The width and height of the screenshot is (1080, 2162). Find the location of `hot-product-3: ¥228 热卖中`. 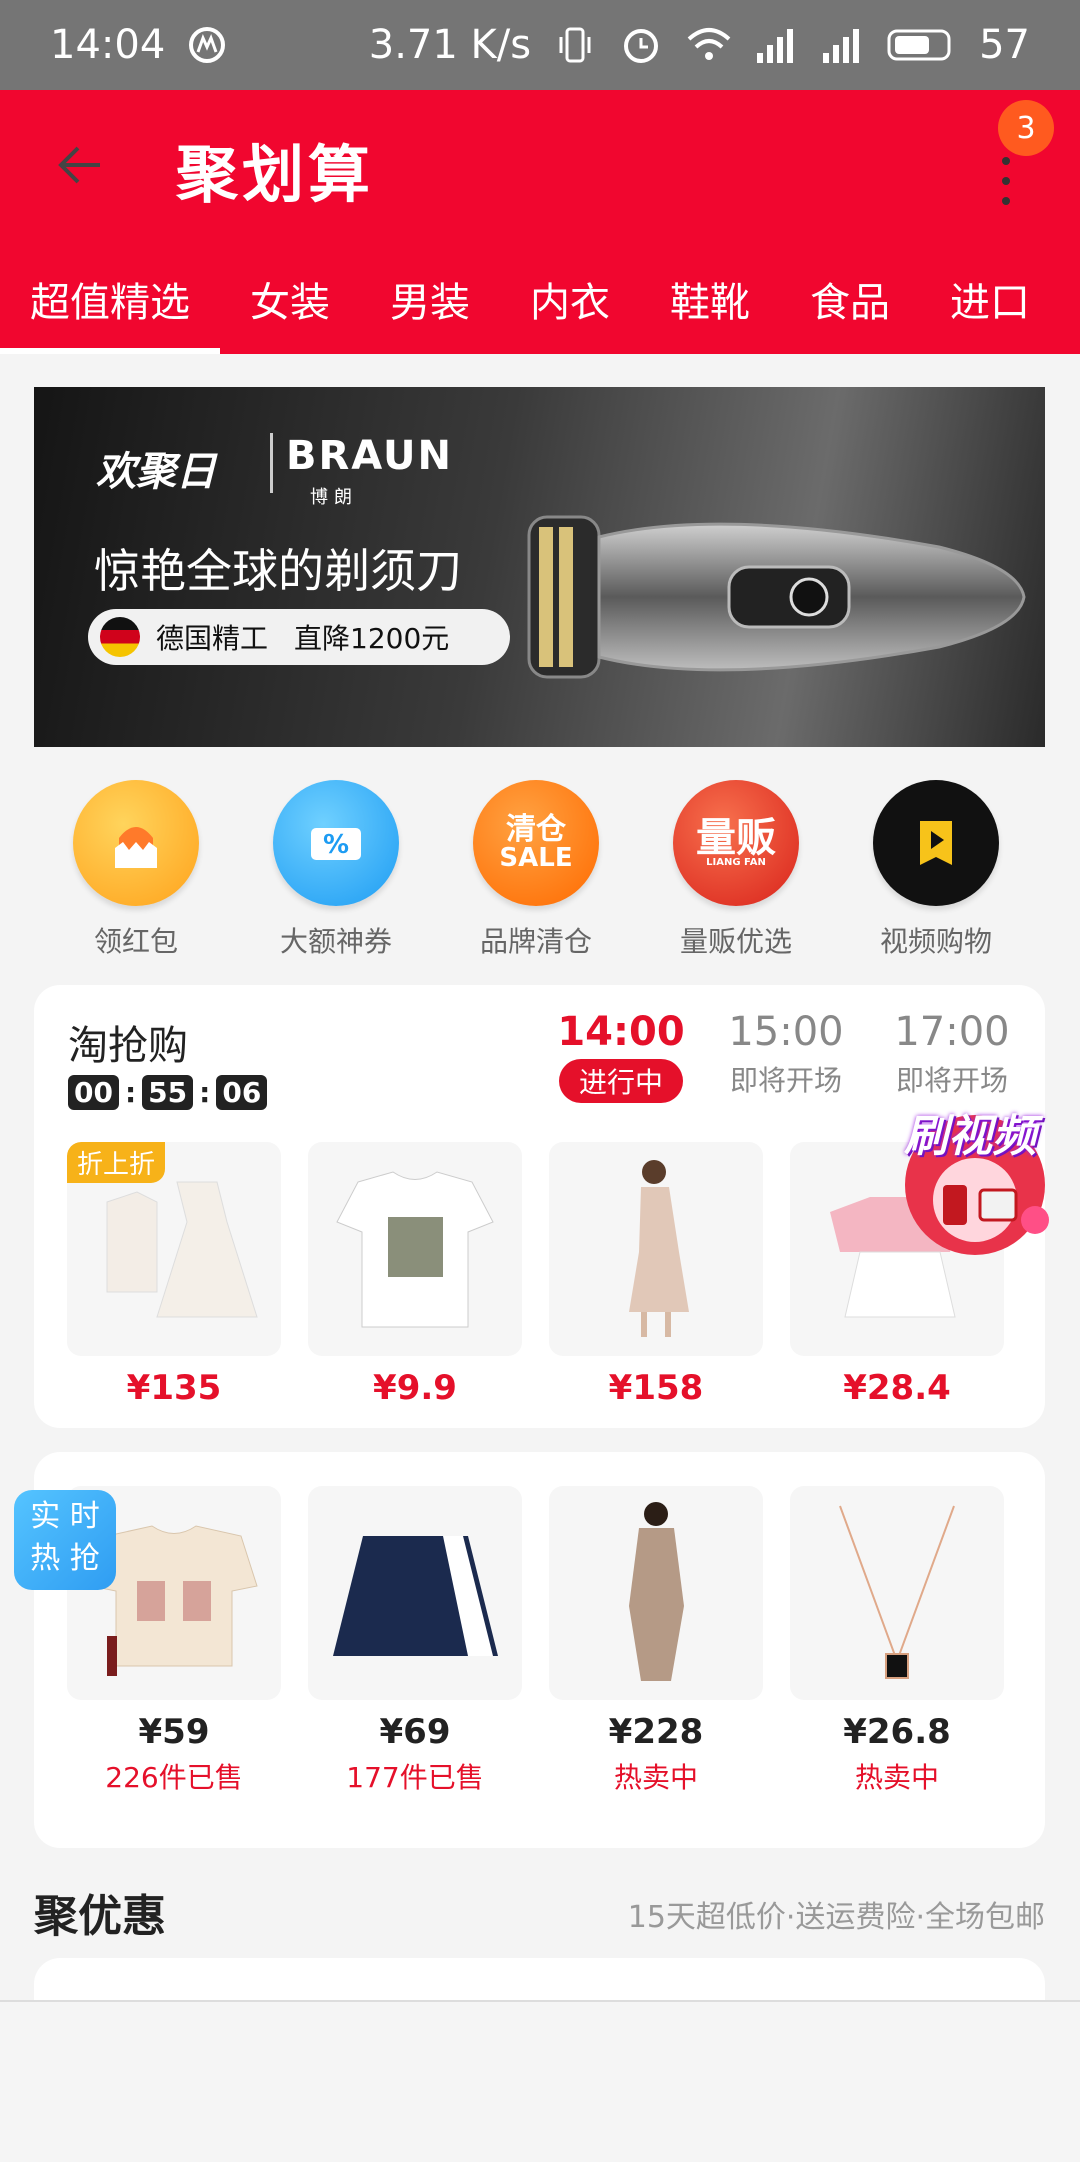

hot-product-3: ¥228 热卖中 is located at coordinates (656, 1641).